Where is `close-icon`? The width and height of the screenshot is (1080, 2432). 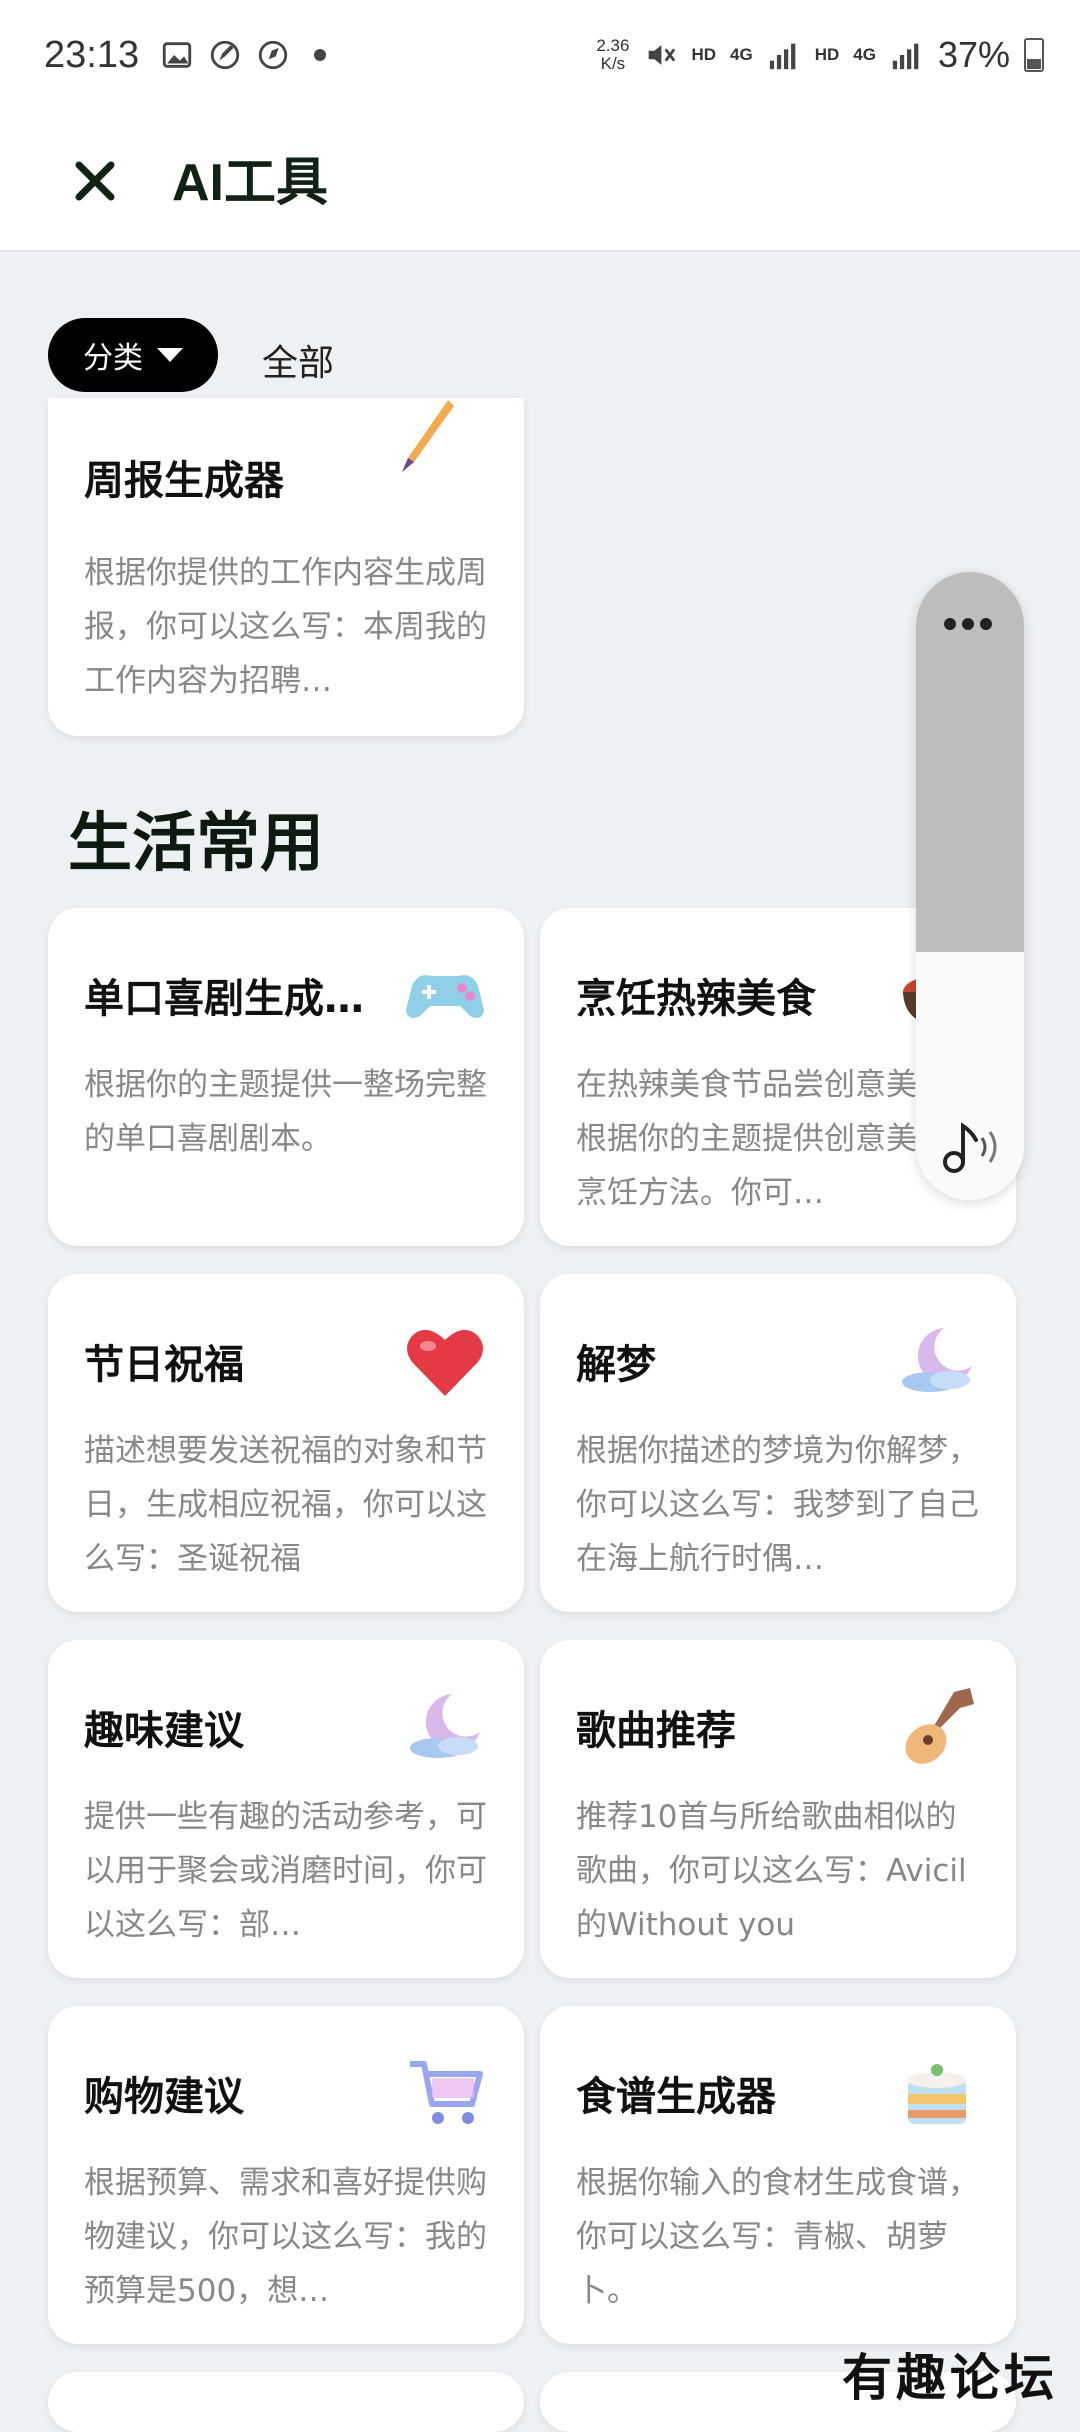
close-icon is located at coordinates (95, 181).